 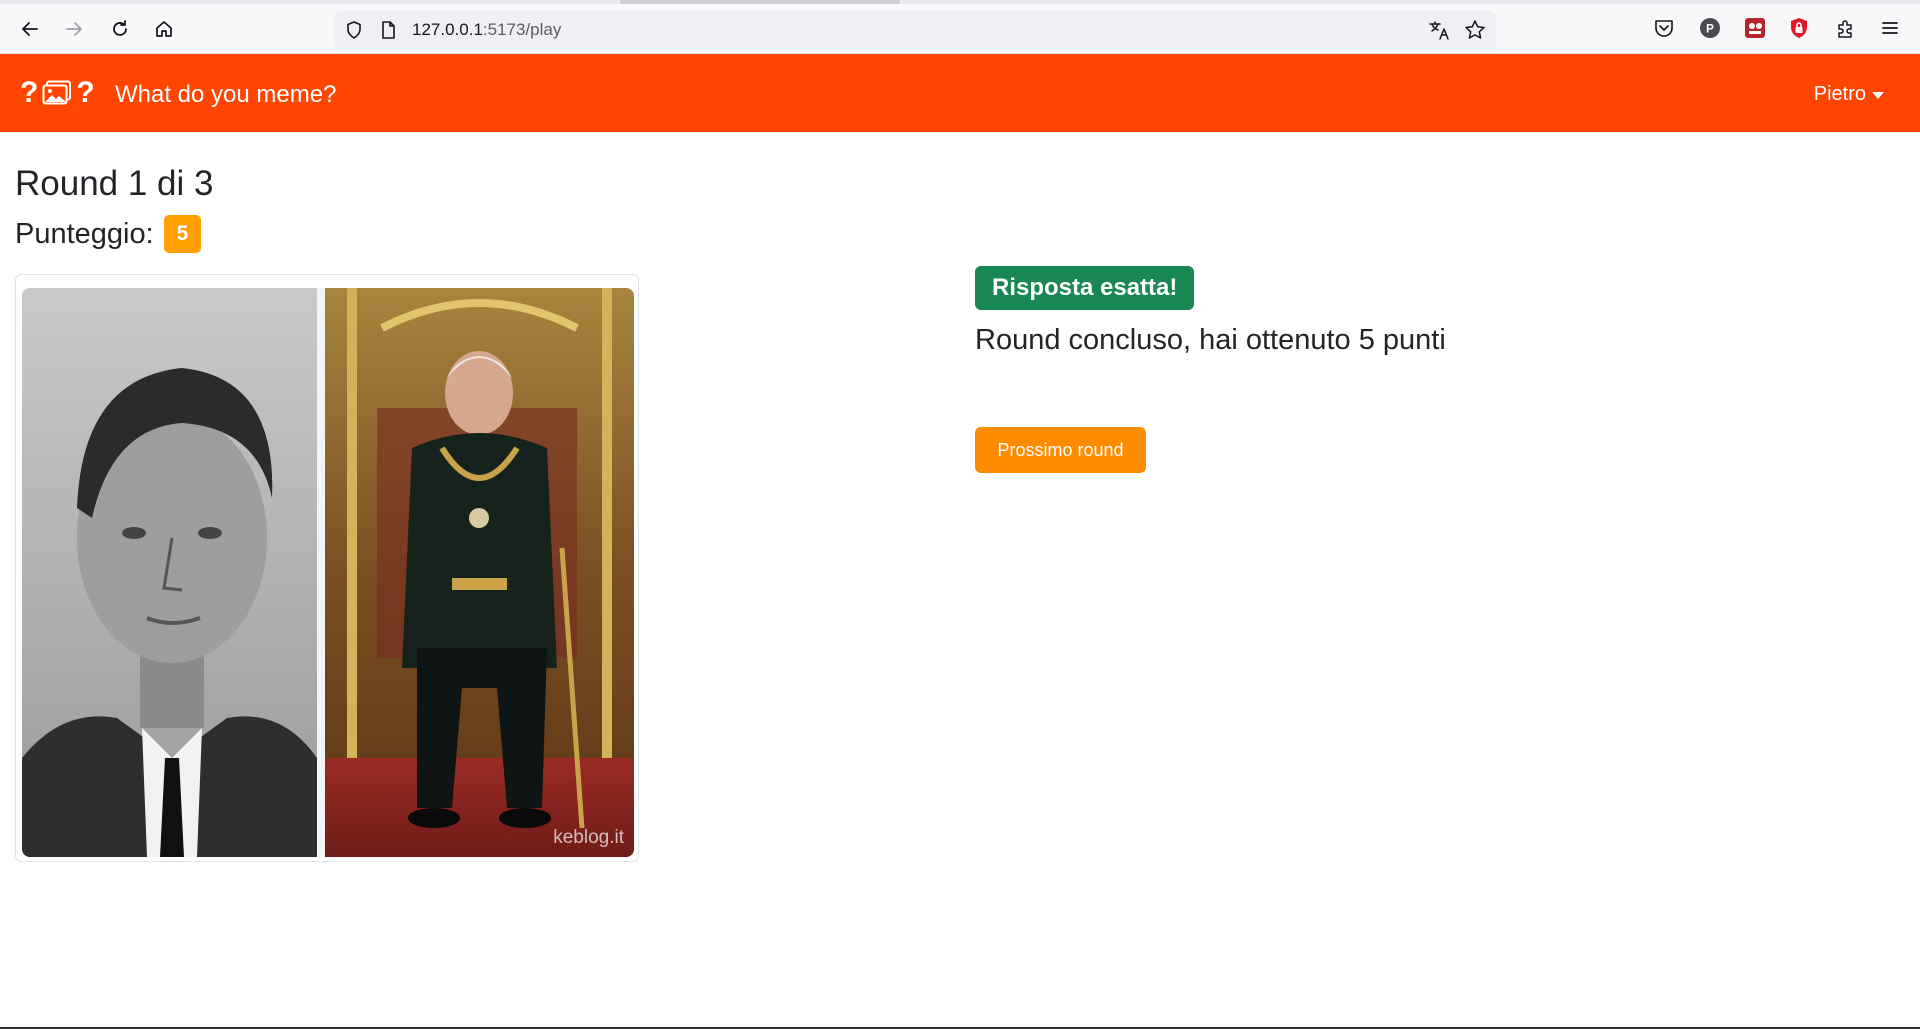 I want to click on shield-icon, so click(x=354, y=30).